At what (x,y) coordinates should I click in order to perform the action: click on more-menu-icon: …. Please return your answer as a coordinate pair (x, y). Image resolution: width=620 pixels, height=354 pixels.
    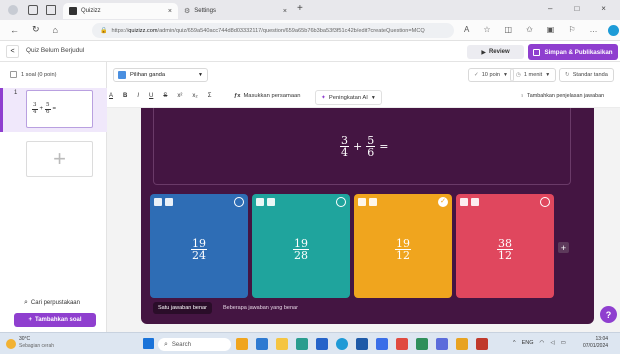
    Looking at the image, I should click on (594, 29).